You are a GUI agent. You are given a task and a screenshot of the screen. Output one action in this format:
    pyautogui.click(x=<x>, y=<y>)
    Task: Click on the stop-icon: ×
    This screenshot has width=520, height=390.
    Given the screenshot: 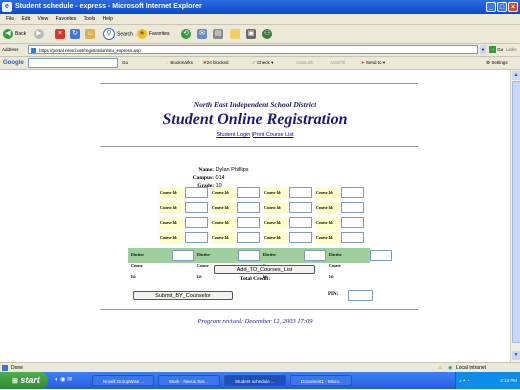 What is the action you would take?
    pyautogui.click(x=60, y=33)
    